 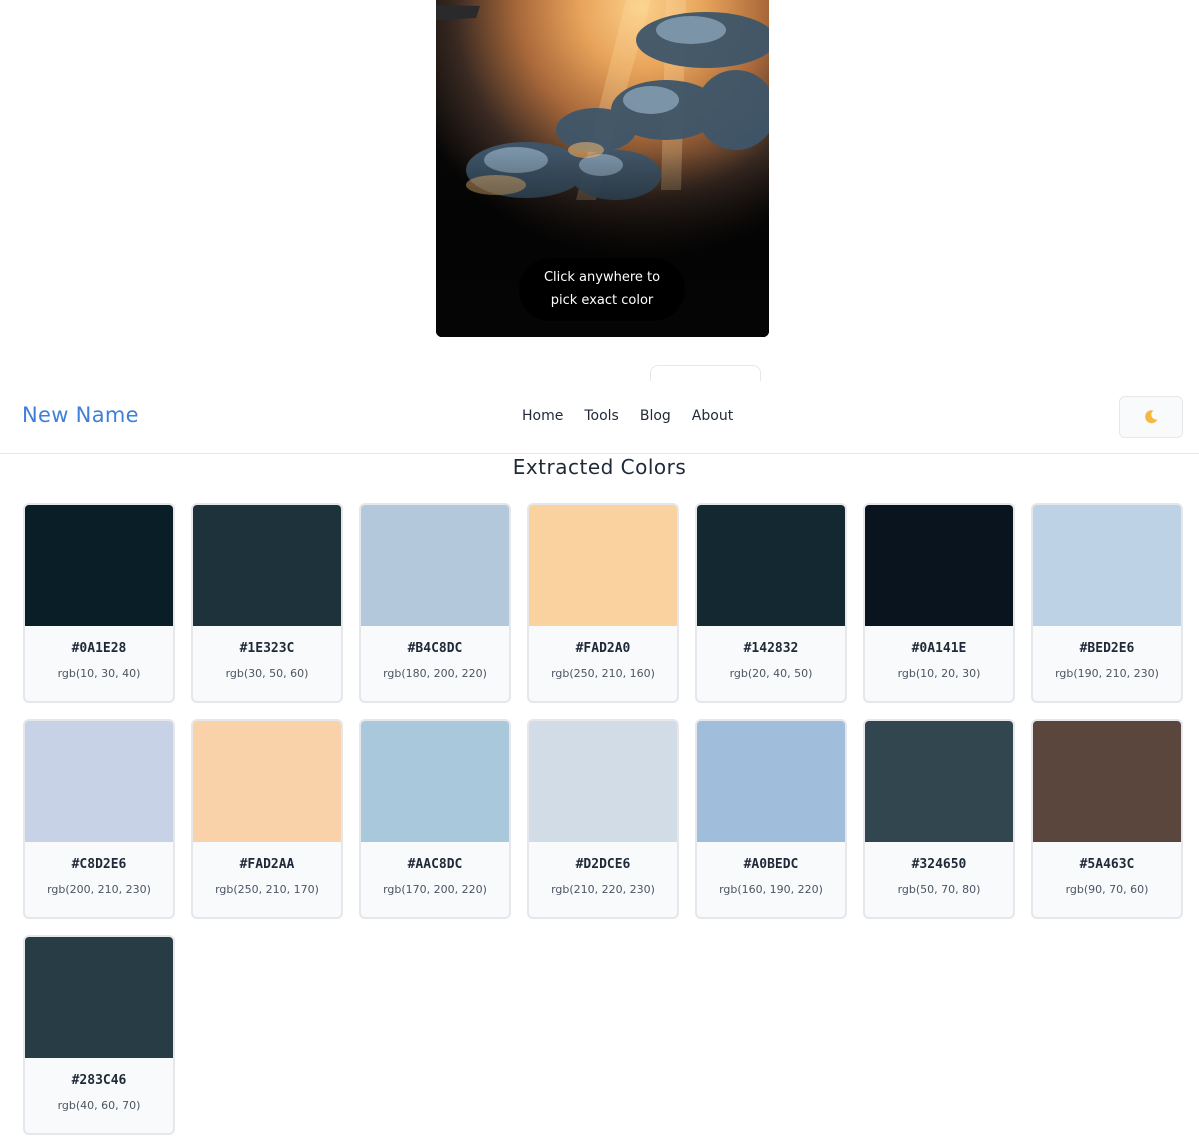 I want to click on color-swatch-card: #A0BEDC rgb(160, 190, 220), so click(x=771, y=819).